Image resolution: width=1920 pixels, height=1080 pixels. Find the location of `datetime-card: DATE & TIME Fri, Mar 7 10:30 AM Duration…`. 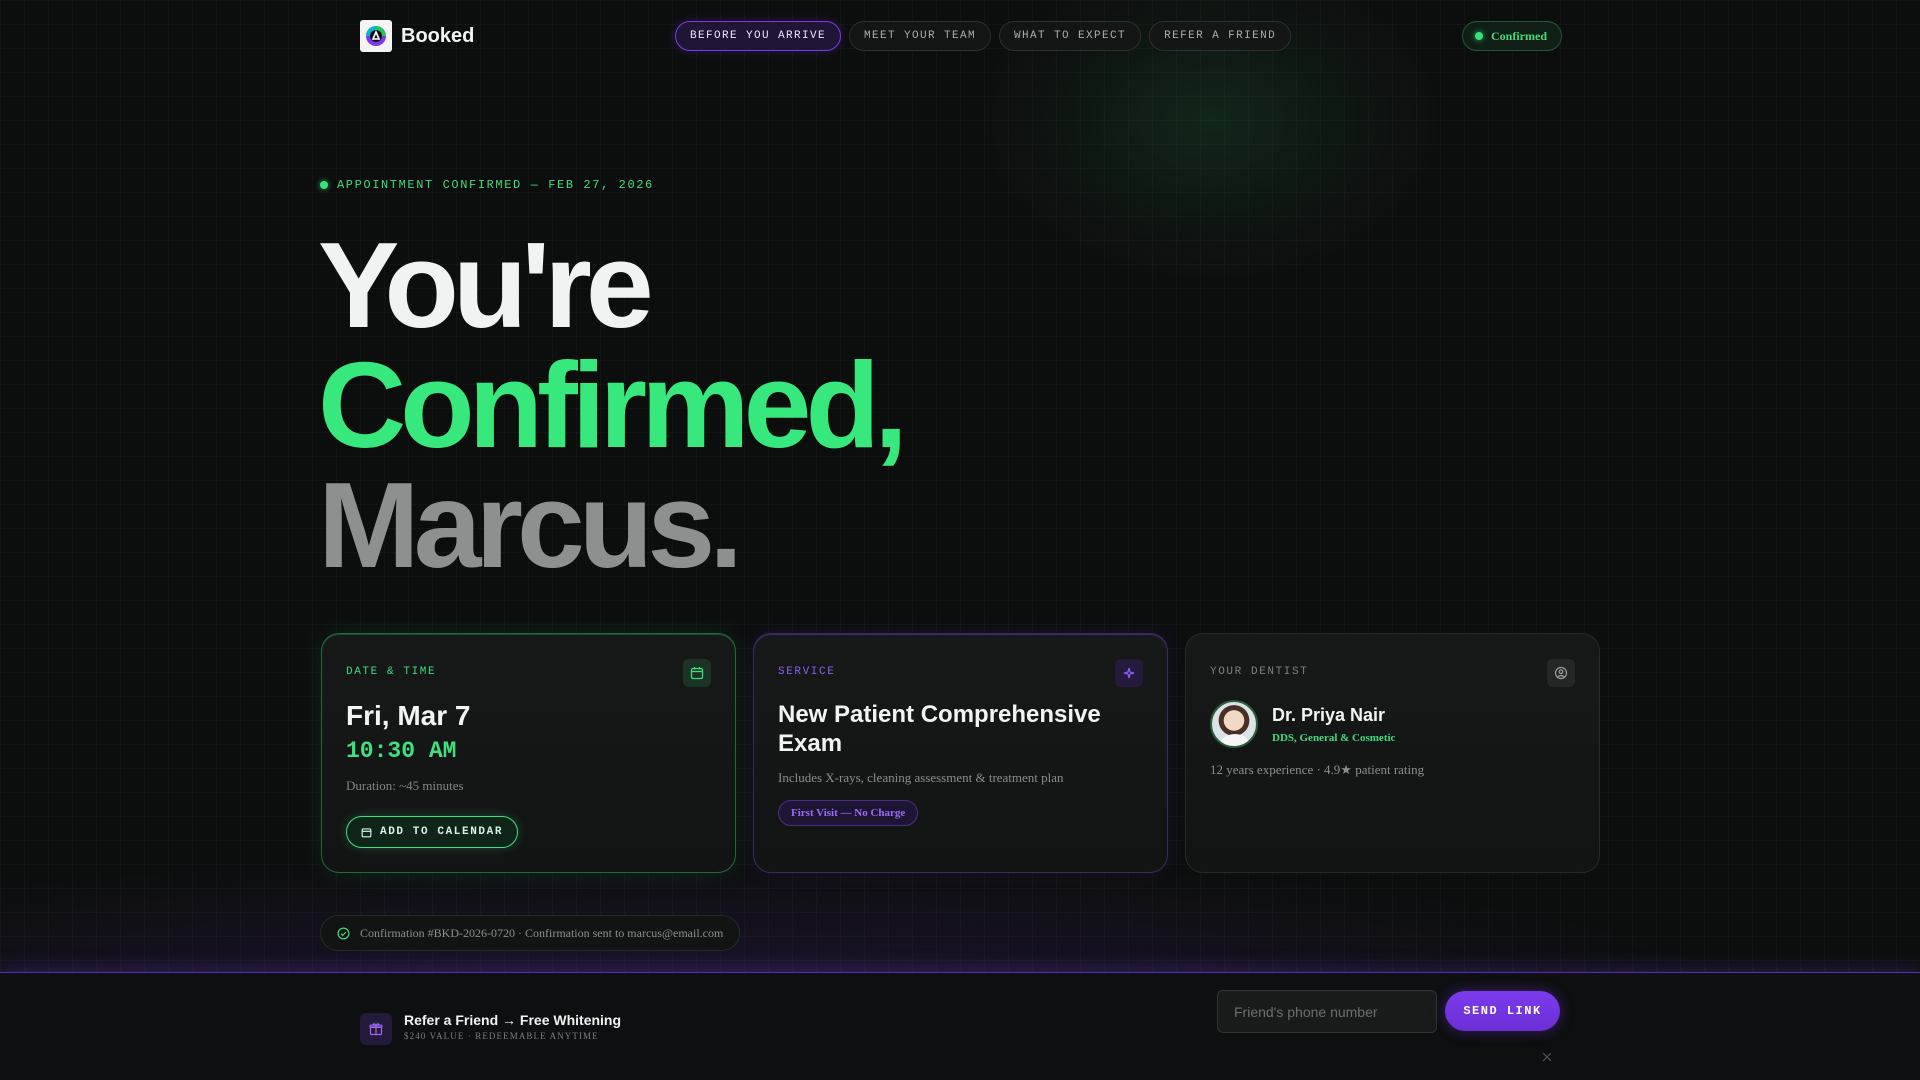

datetime-card: DATE & TIME Fri, Mar 7 10:30 AM Duration… is located at coordinates (528, 753).